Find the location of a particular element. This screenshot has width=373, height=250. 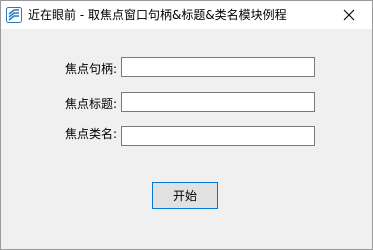

focus-handle-field is located at coordinates (218, 67).